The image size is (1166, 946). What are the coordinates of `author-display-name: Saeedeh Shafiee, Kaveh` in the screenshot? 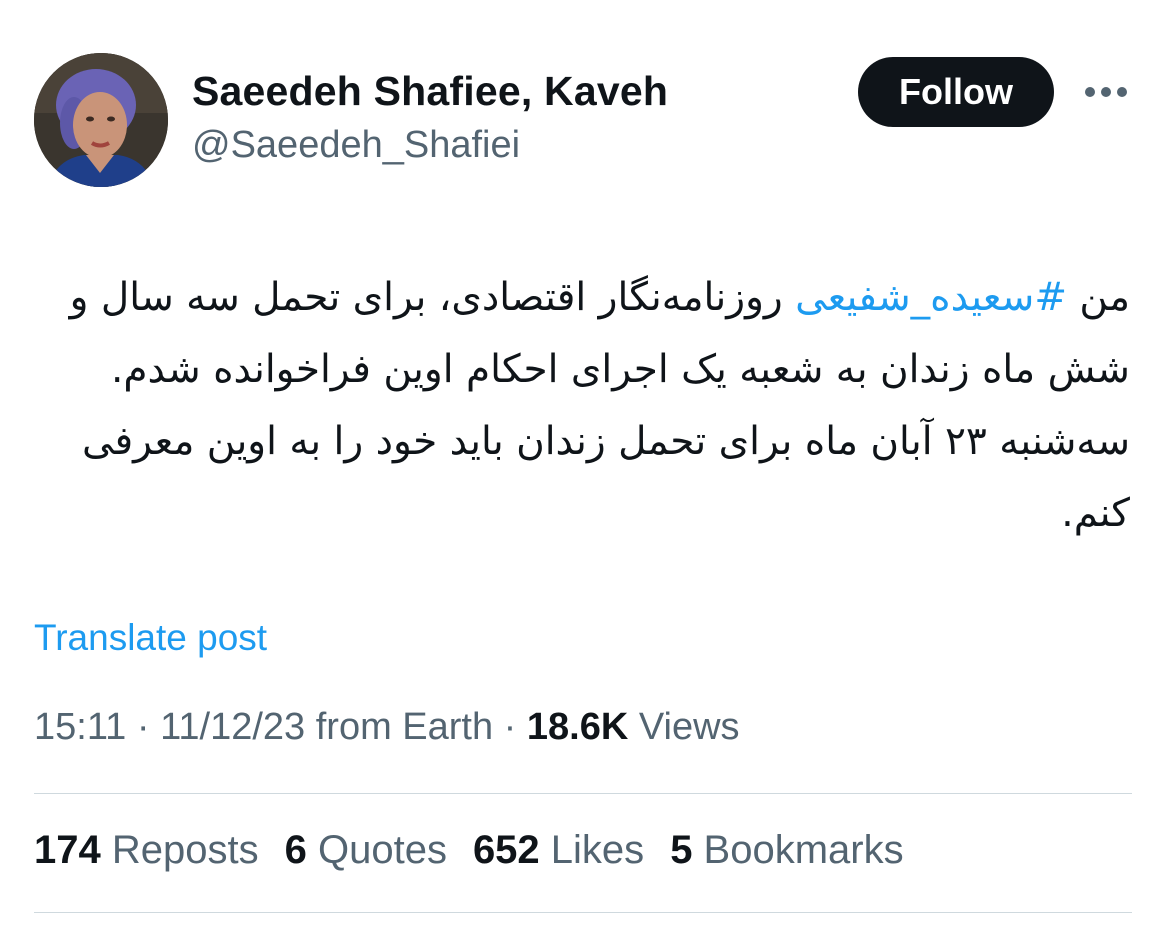 It's located at (430, 91).